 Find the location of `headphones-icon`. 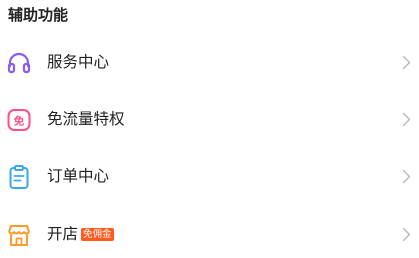

headphones-icon is located at coordinates (19, 63).